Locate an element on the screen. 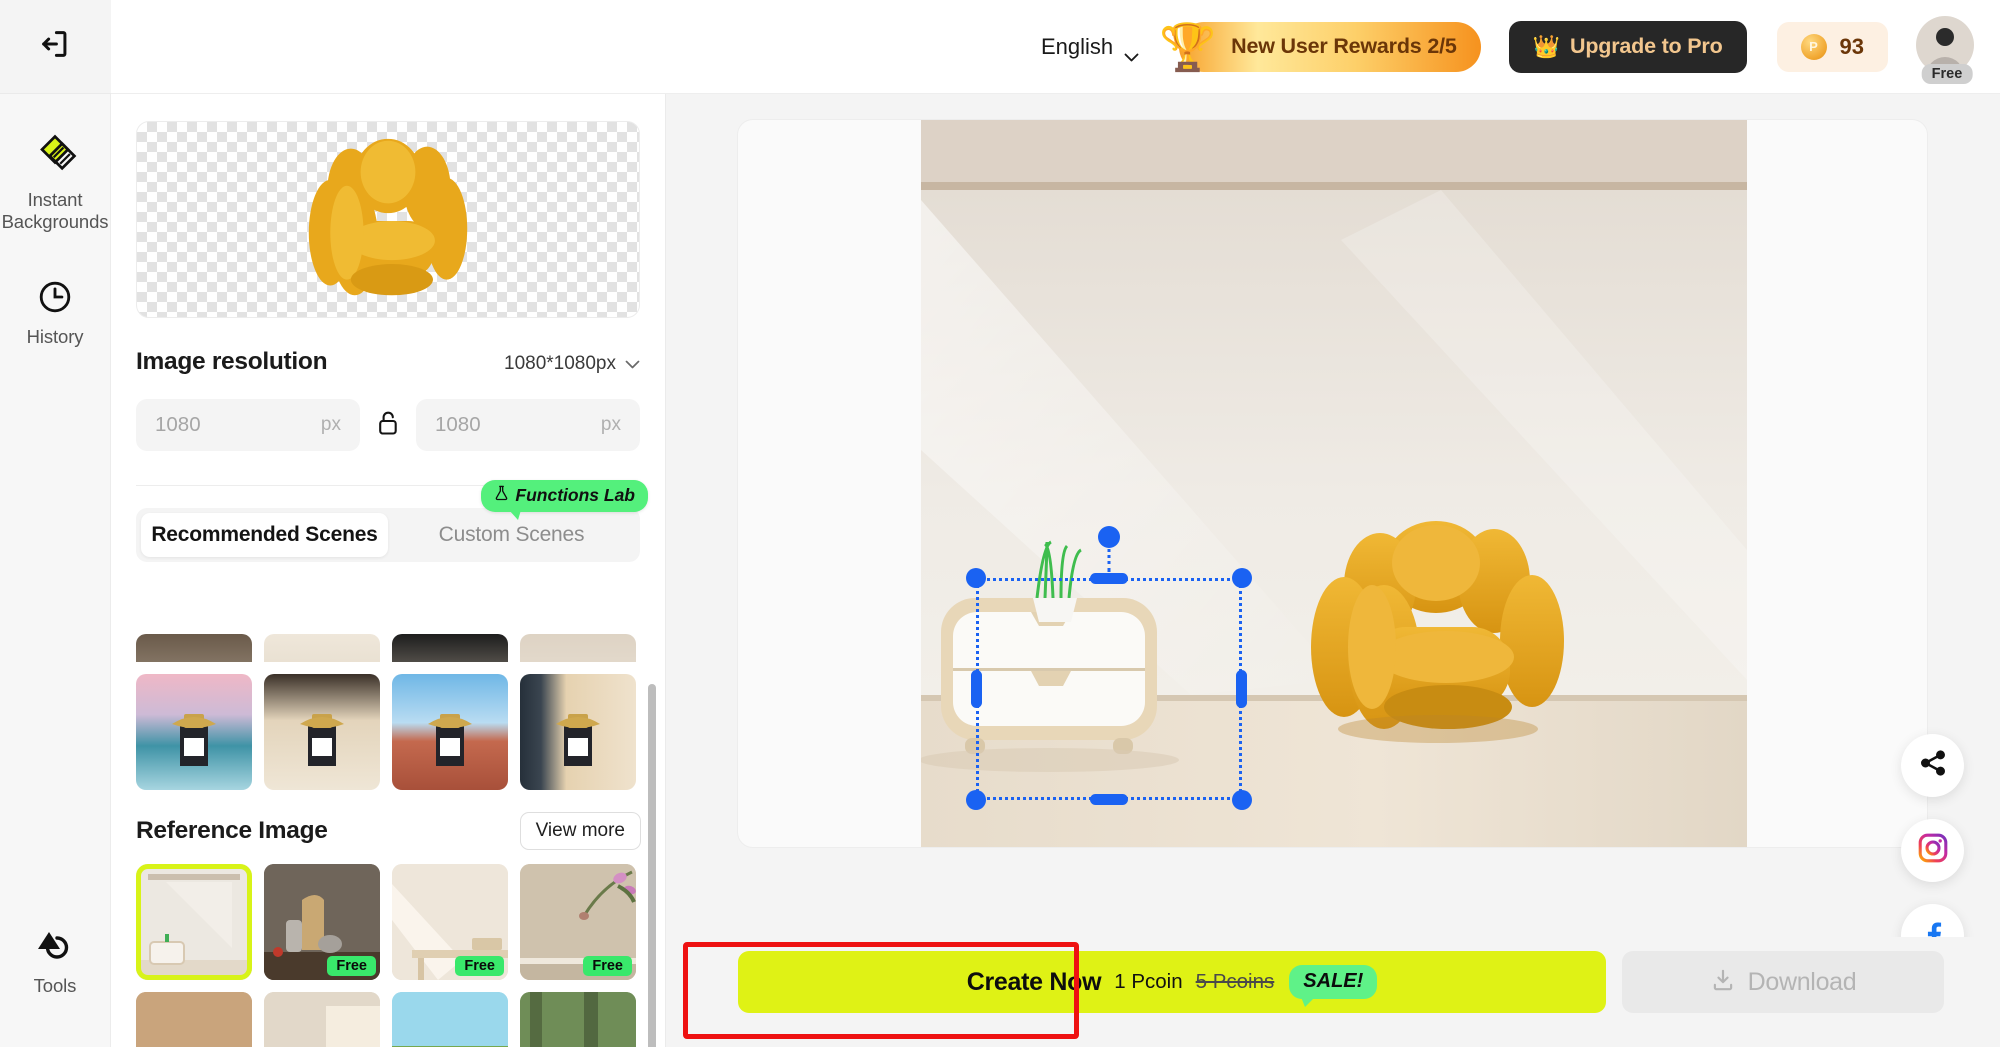 This screenshot has height=1047, width=2000. resolution-preset-label: 1080*1080px is located at coordinates (560, 363).